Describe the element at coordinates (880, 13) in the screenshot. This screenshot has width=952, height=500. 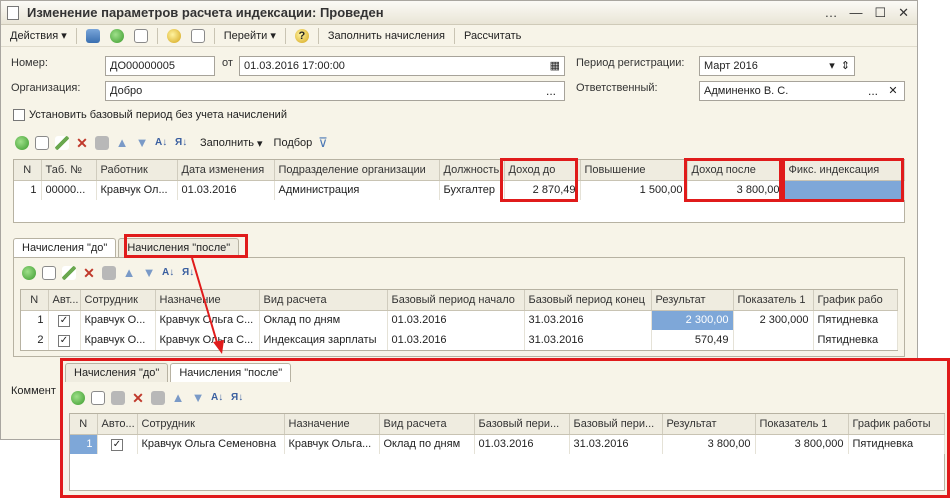
I see `maximize-icon: ☐` at that location.